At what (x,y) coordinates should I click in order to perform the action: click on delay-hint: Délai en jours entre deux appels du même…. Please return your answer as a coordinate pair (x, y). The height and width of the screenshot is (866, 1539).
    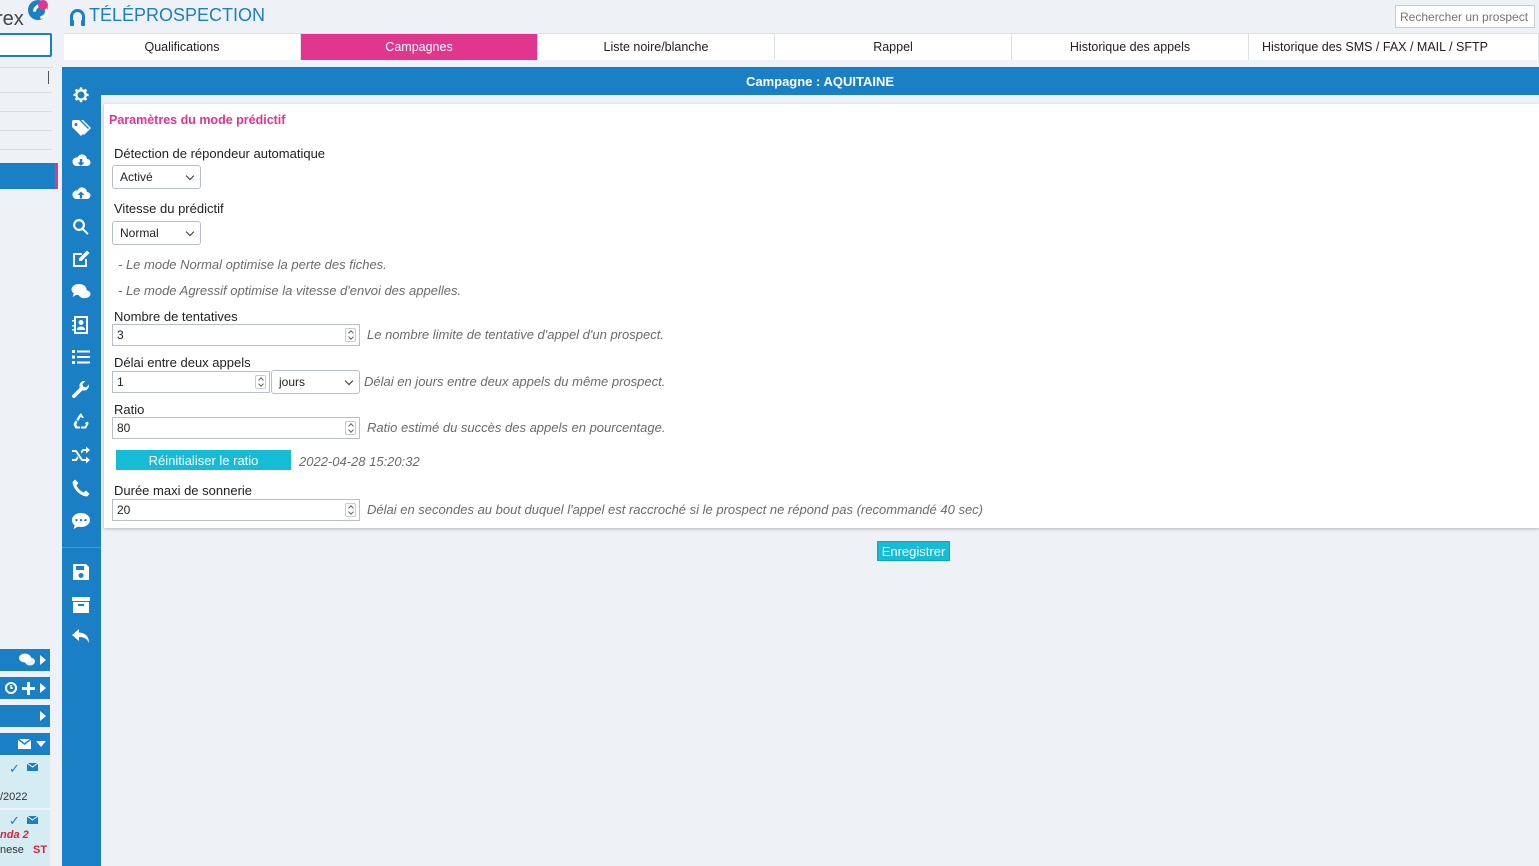
    Looking at the image, I should click on (515, 381).